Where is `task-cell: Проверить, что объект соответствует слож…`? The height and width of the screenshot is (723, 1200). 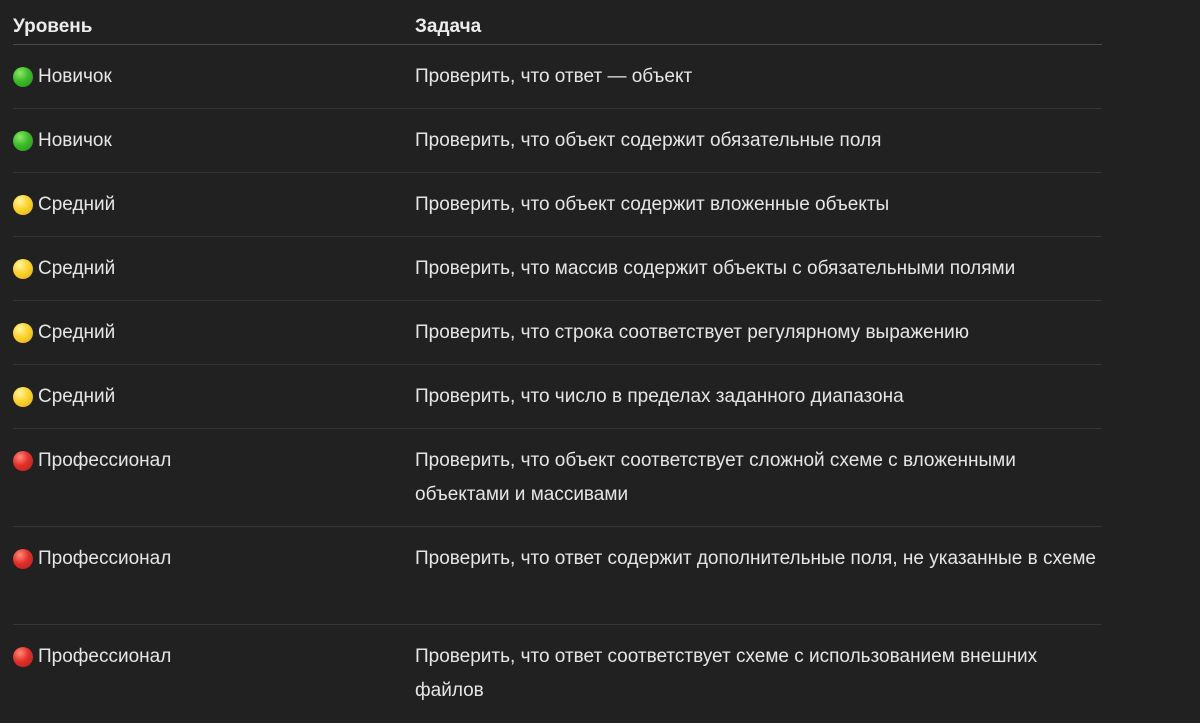
task-cell: Проверить, что объект соответствует слож… is located at coordinates (715, 477).